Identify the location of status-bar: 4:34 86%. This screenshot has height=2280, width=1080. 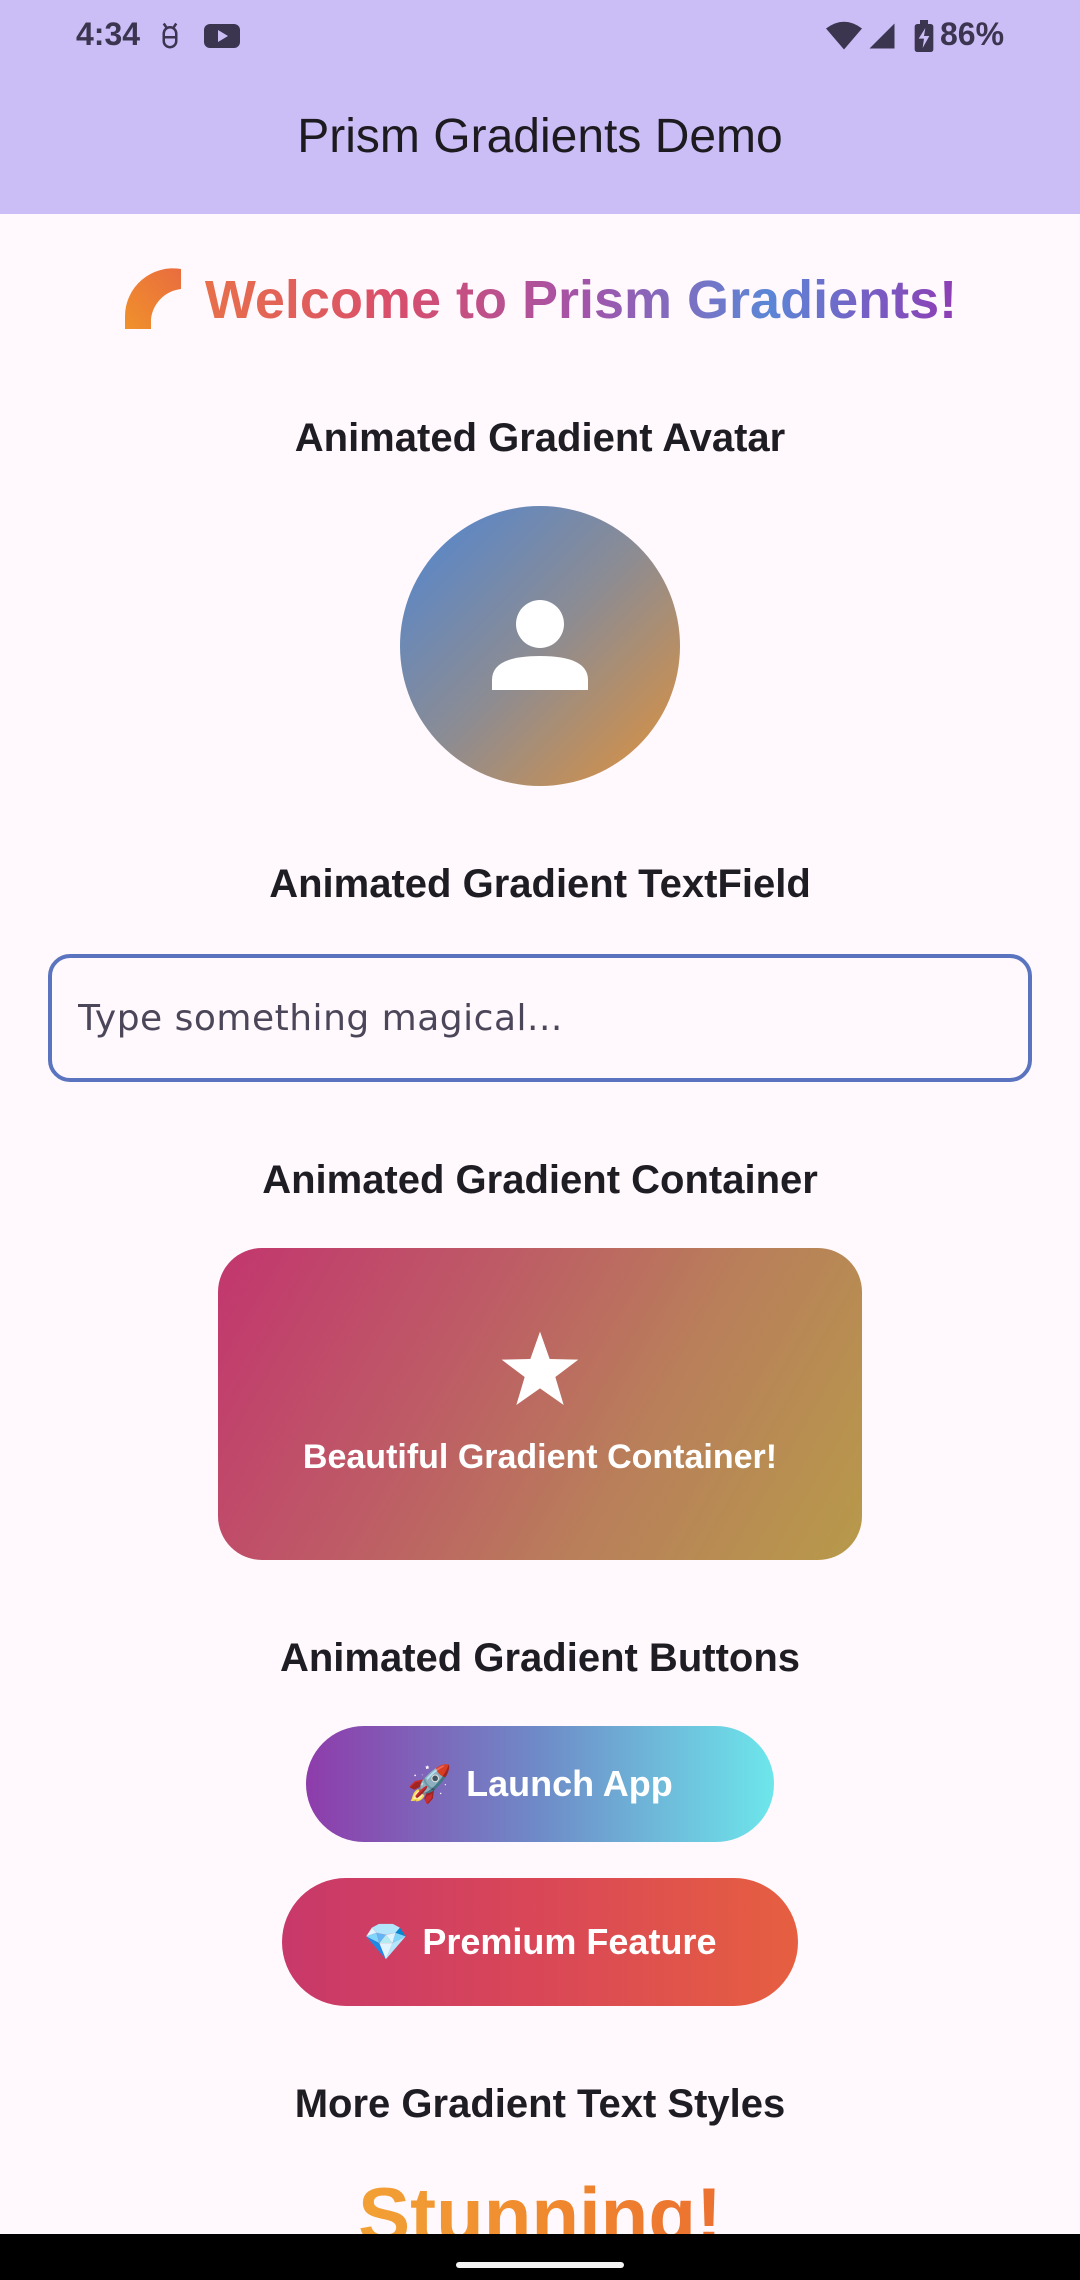
(540, 36).